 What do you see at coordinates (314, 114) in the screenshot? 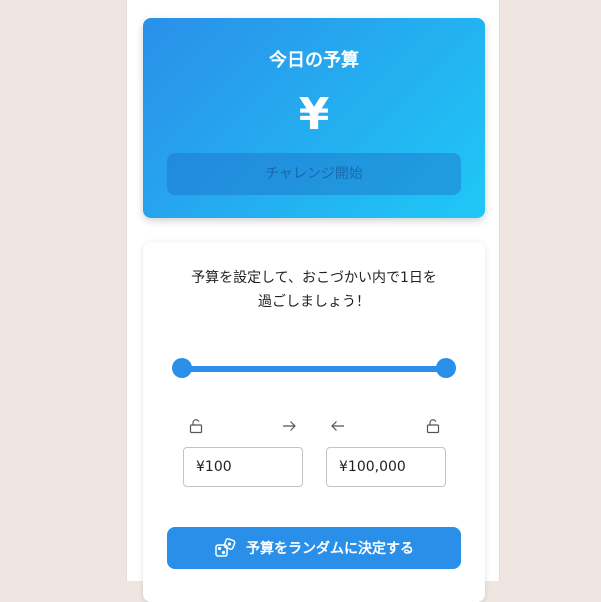
I see `budget-amount: ¥` at bounding box center [314, 114].